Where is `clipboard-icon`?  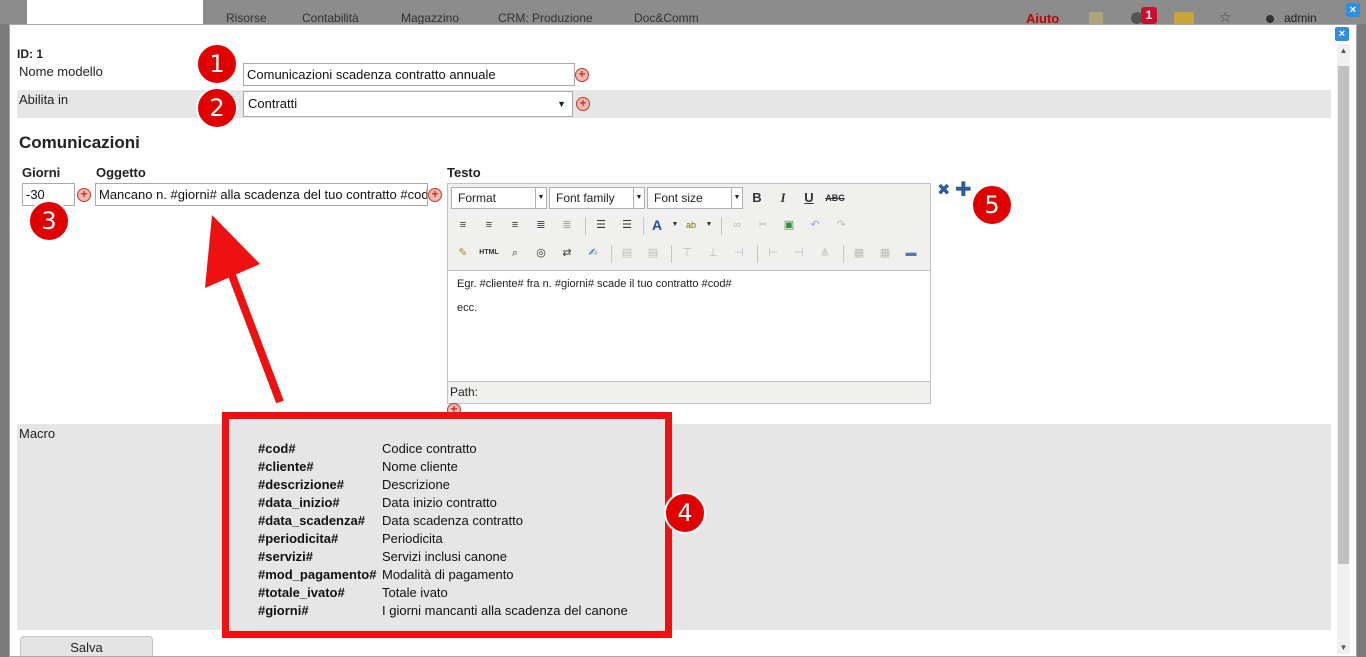 clipboard-icon is located at coordinates (1096, 18).